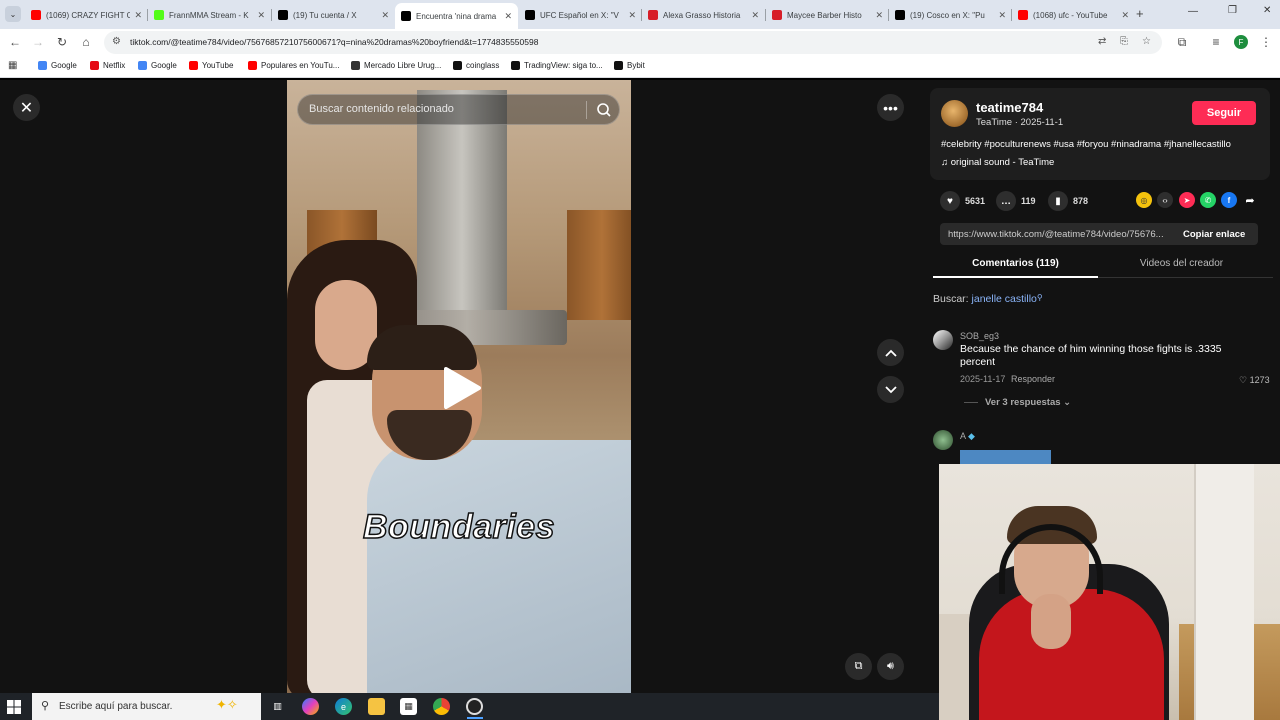  I want to click on chrome-icon, so click(441, 706).